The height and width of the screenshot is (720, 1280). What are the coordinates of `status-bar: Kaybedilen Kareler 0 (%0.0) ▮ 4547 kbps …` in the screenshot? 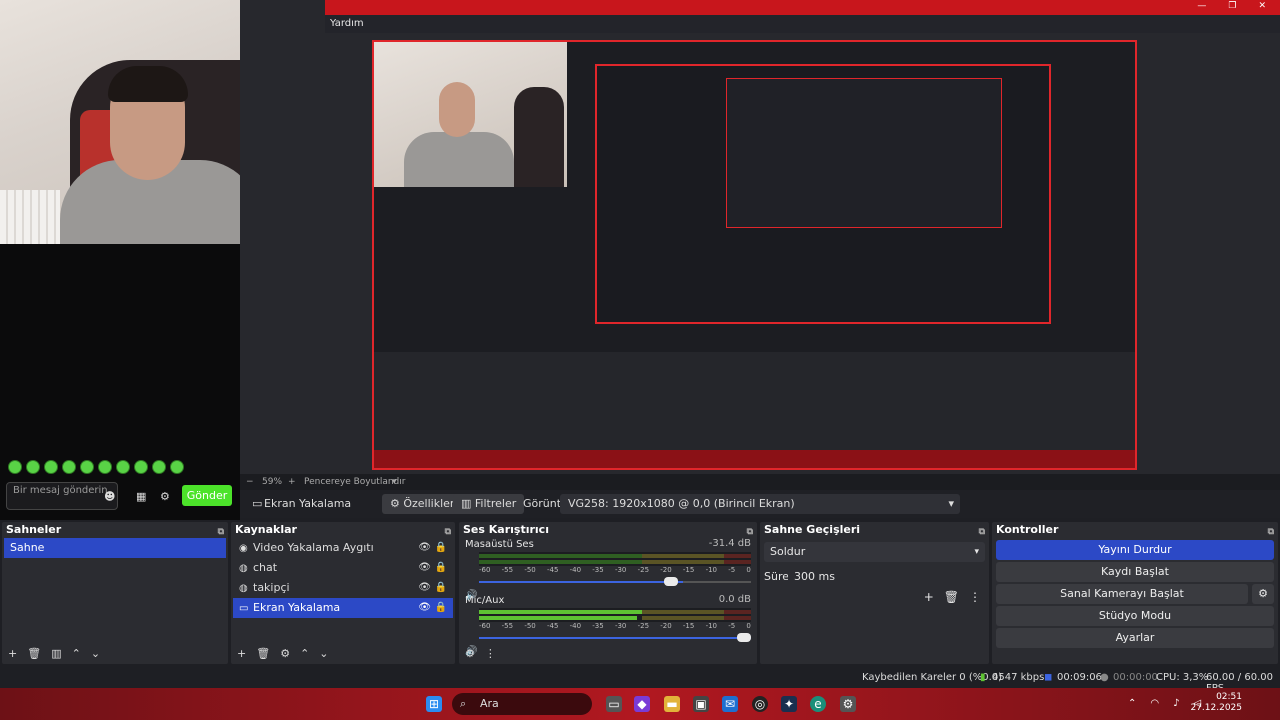 It's located at (640, 681).